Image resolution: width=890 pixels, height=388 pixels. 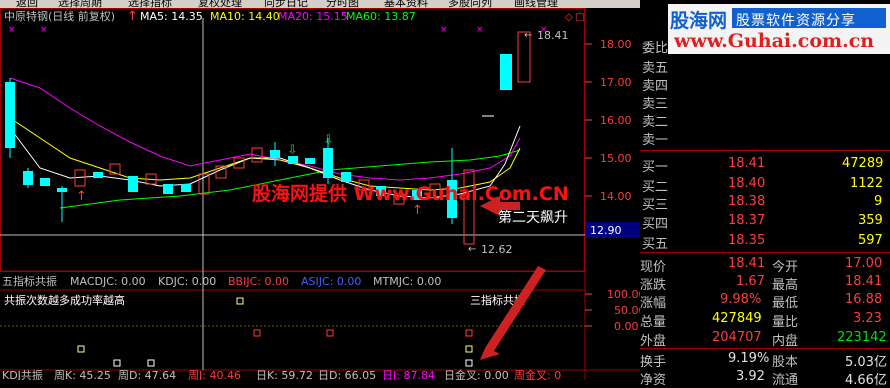 I want to click on indicator1-name: 五指标共振, so click(x=29, y=281).